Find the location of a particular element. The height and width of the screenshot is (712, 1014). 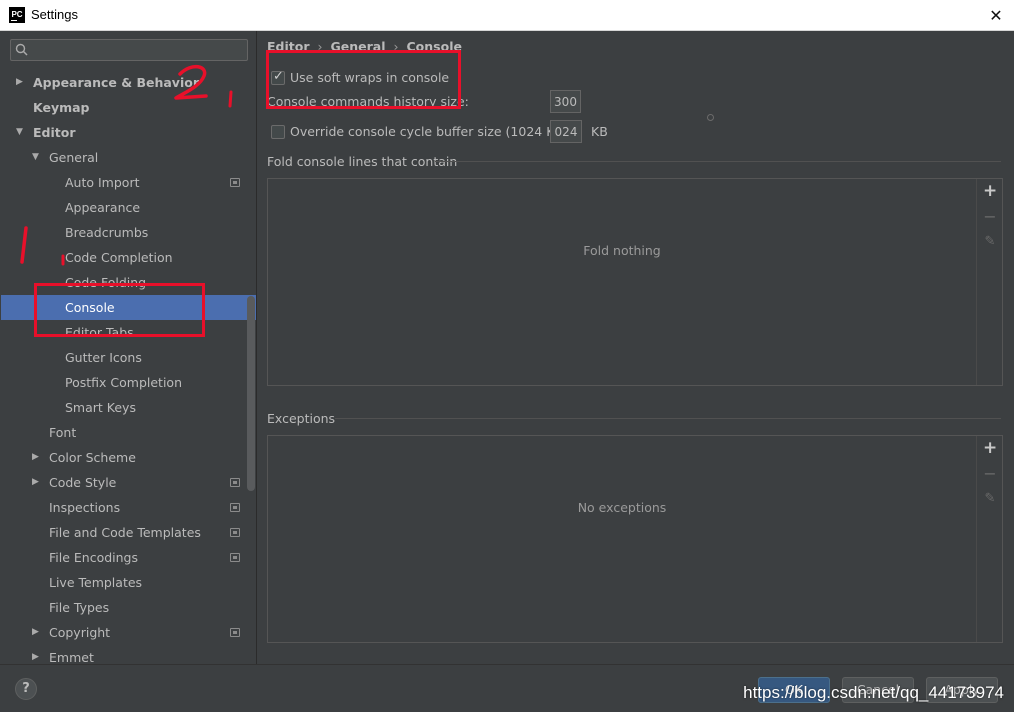

sidebar-item-code-completion: Code Completion is located at coordinates (128, 257).